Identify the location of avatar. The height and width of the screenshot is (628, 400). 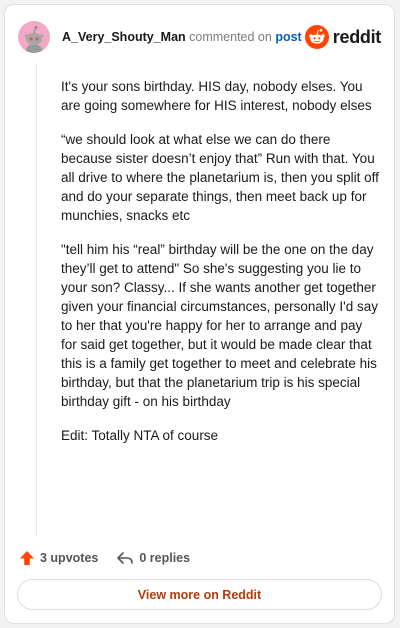
(34, 37).